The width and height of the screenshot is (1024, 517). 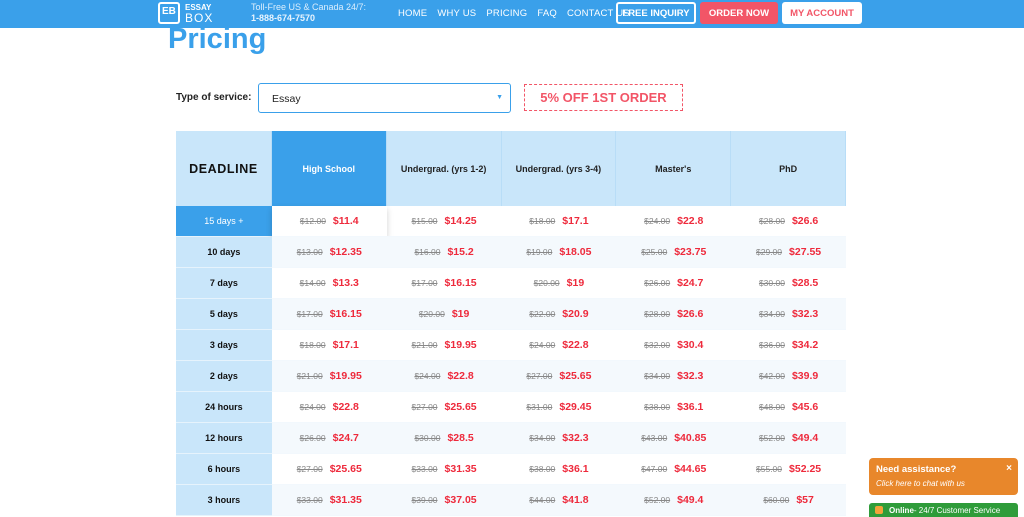 I want to click on price-cell: $12.00 $11.4, so click(x=329, y=221).